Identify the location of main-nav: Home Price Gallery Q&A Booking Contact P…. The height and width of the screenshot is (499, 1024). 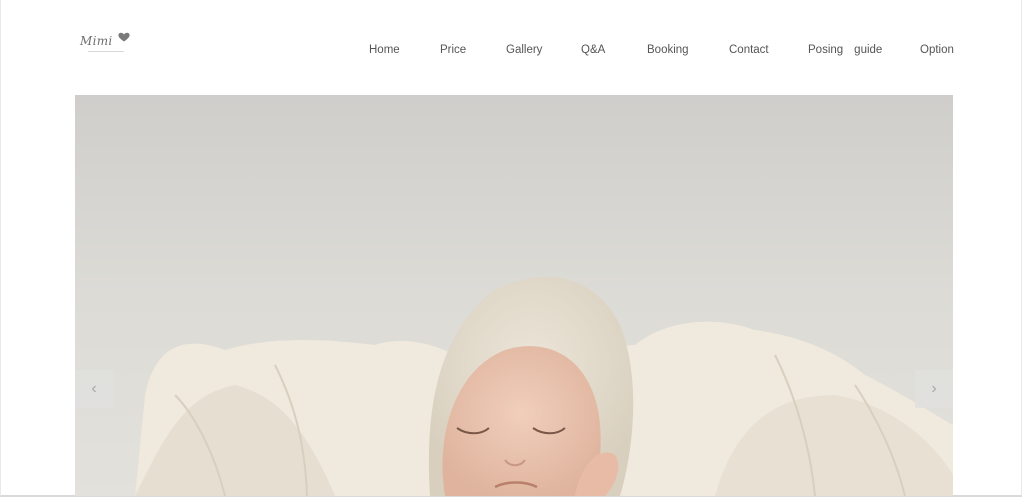
(512, 50).